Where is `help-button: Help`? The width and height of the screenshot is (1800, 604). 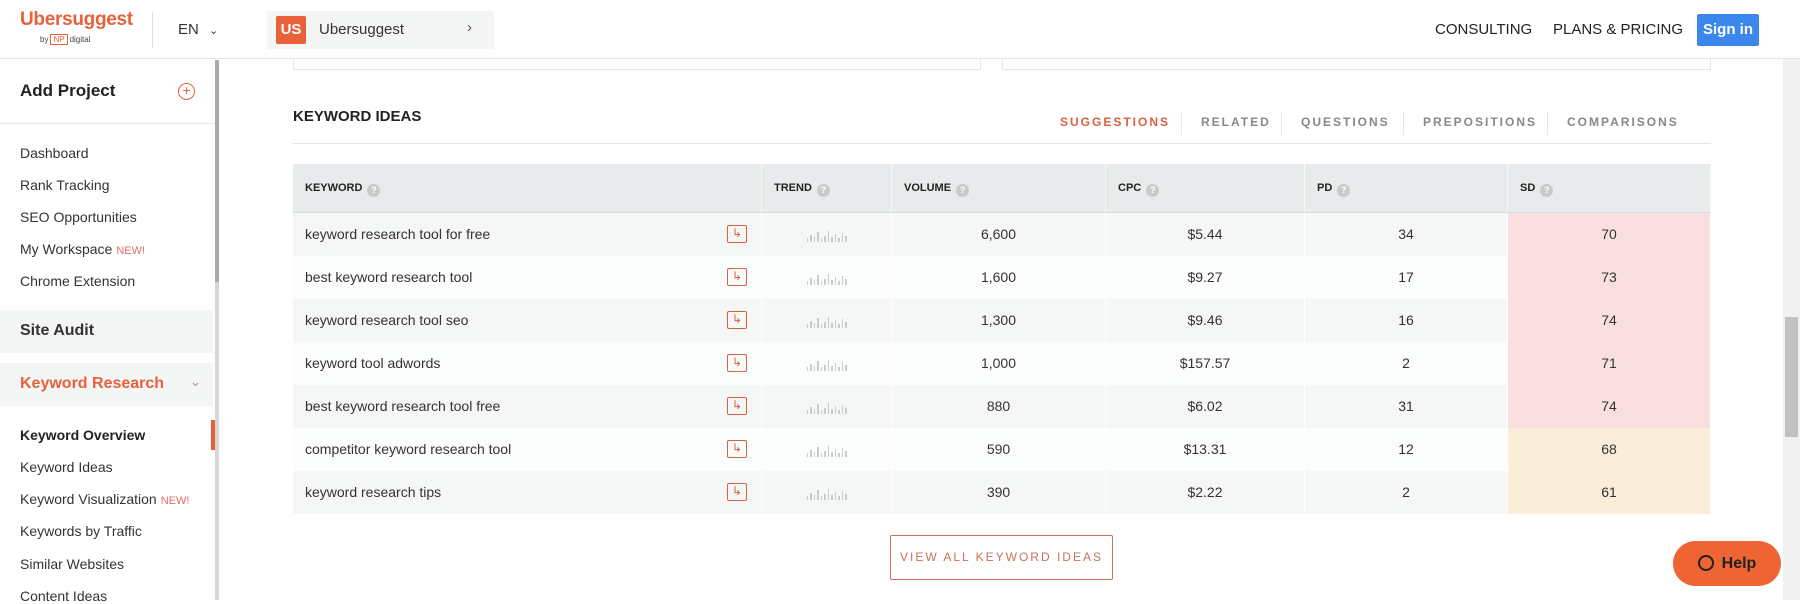 help-button: Help is located at coordinates (1727, 563).